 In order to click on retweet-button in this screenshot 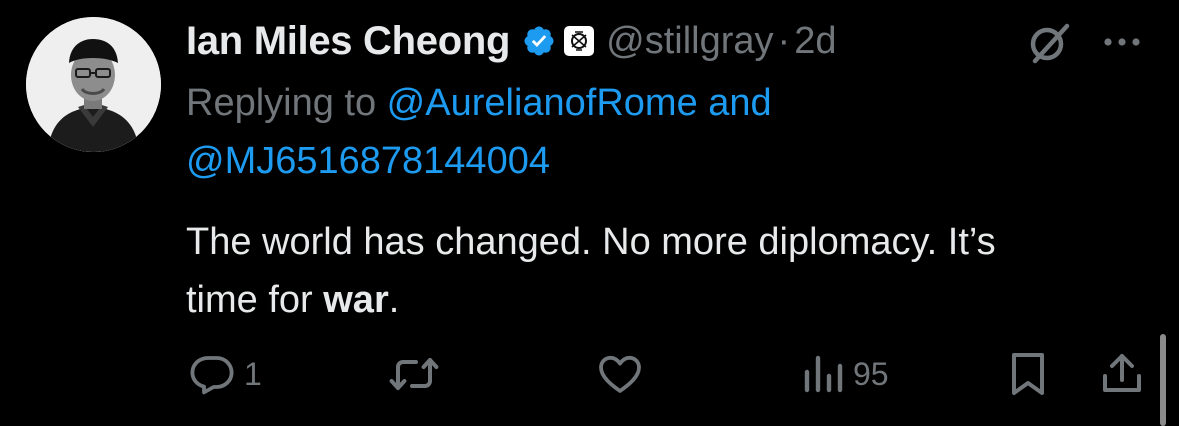, I will do `click(414, 374)`.